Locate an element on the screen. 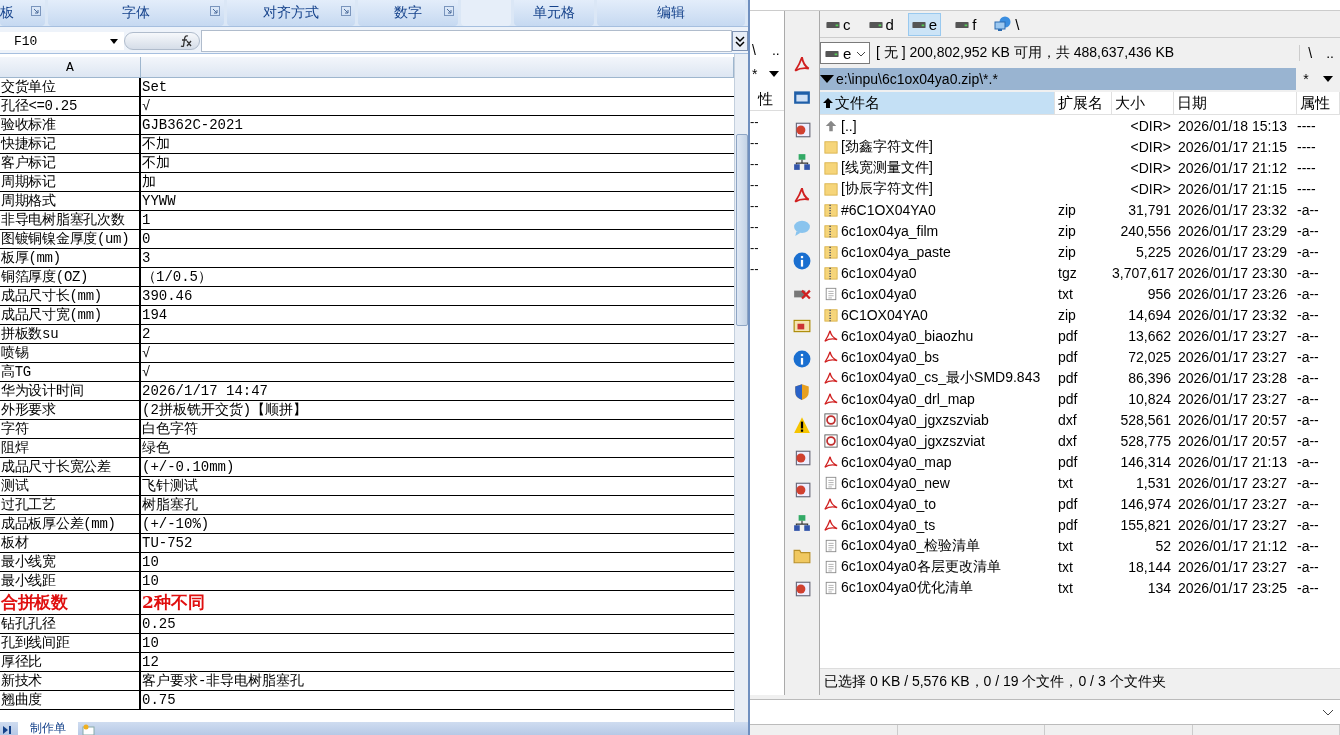 The width and height of the screenshot is (1340, 735). drive-button: c is located at coordinates (838, 24).